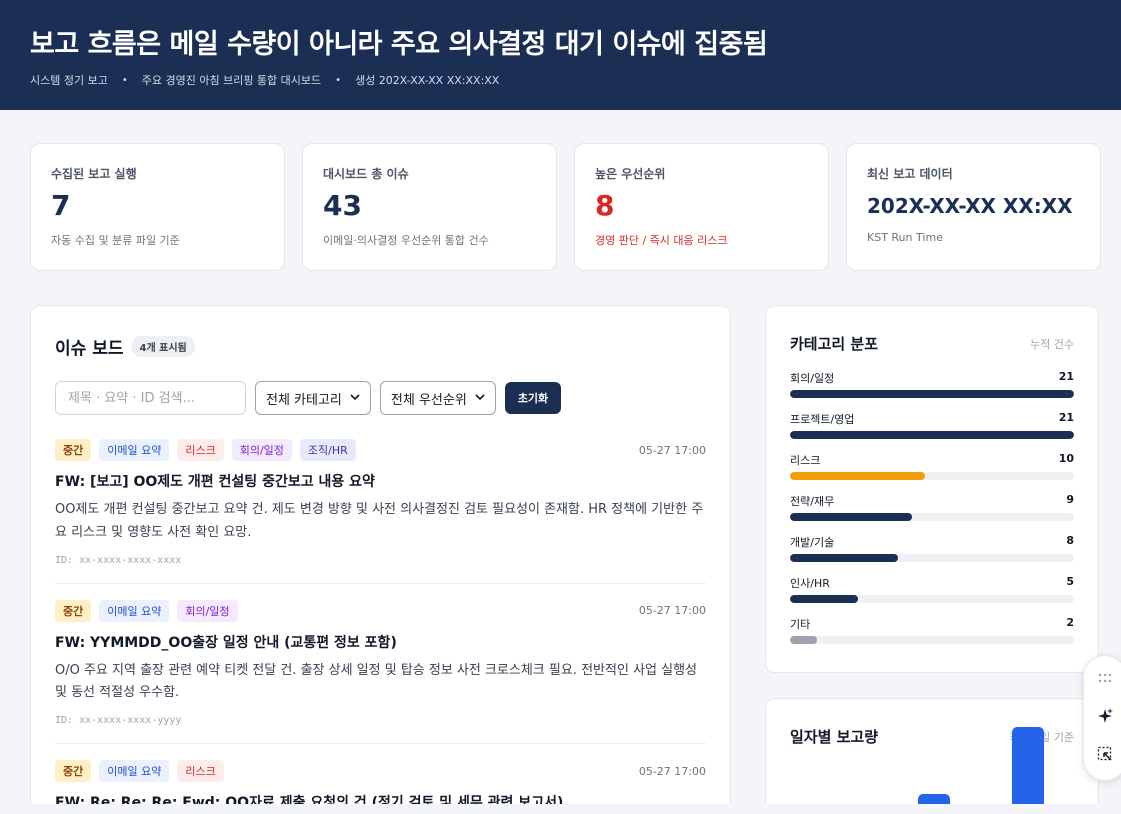  What do you see at coordinates (231, 80) in the screenshot?
I see `meta-dashboard: 주요 경영진 아침 브리핑 통합 대시보드` at bounding box center [231, 80].